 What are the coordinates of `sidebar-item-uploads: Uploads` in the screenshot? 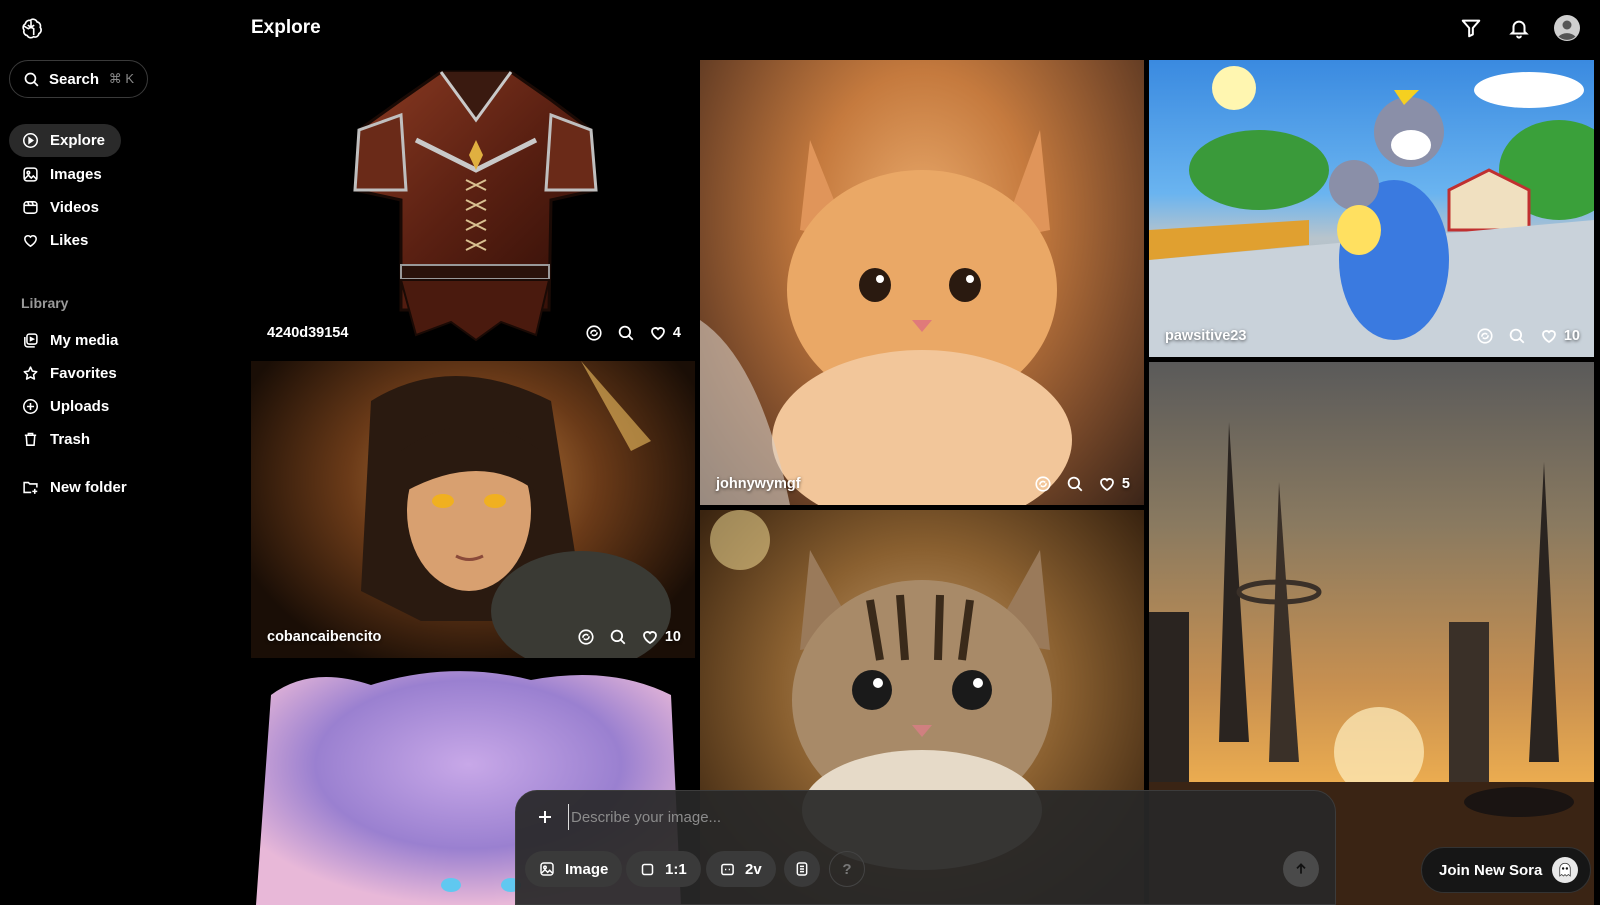 It's located at (67, 406).